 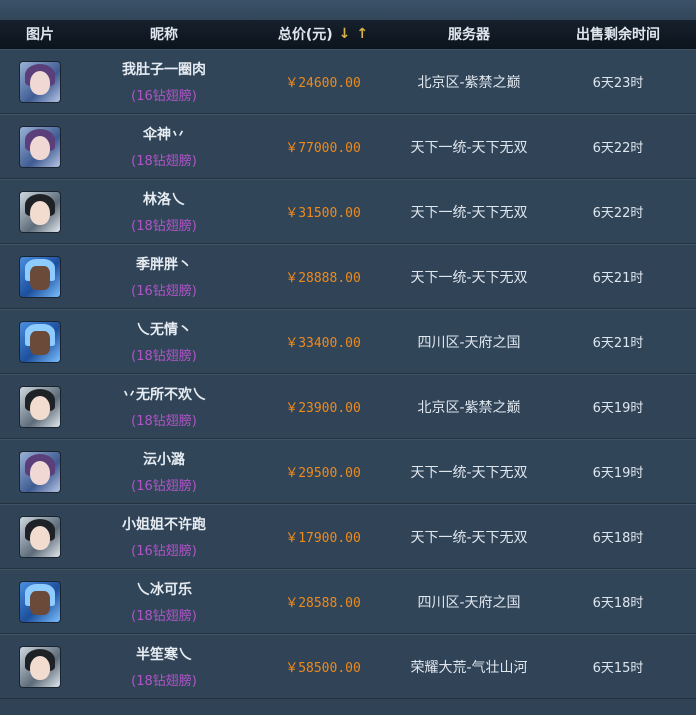 What do you see at coordinates (164, 211) in the screenshot?
I see `nickname-cell: 林洛乀 (18钻翅膀)` at bounding box center [164, 211].